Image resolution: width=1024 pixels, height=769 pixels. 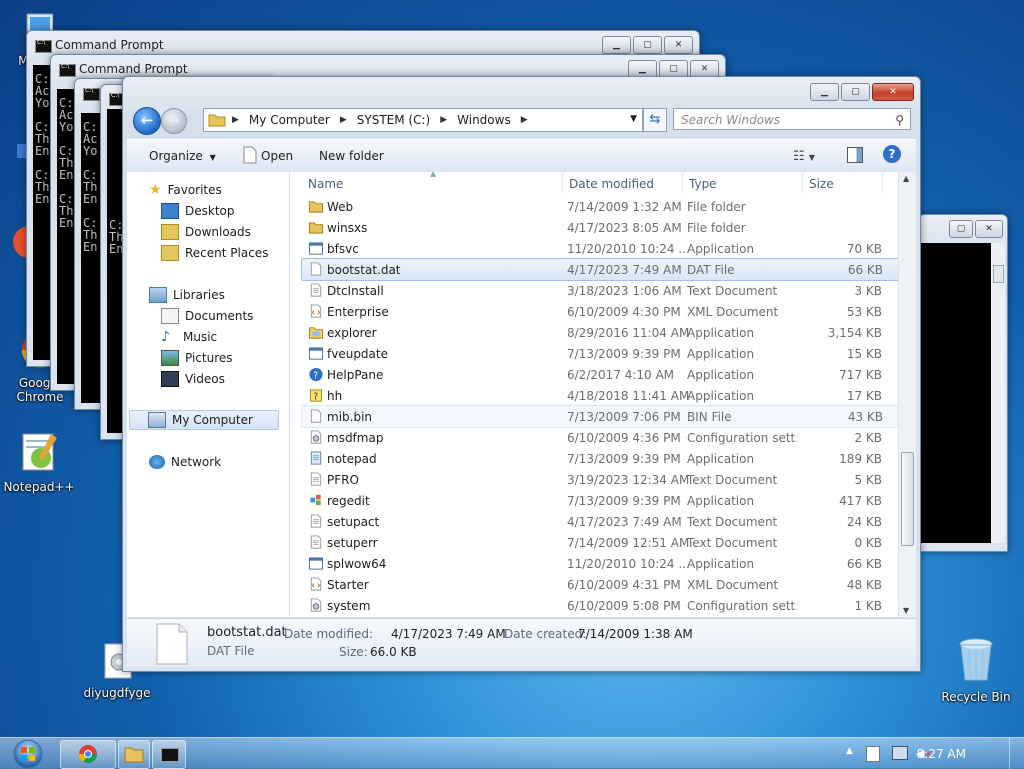 What do you see at coordinates (207, 316) in the screenshot?
I see `nav-documents: Documents` at bounding box center [207, 316].